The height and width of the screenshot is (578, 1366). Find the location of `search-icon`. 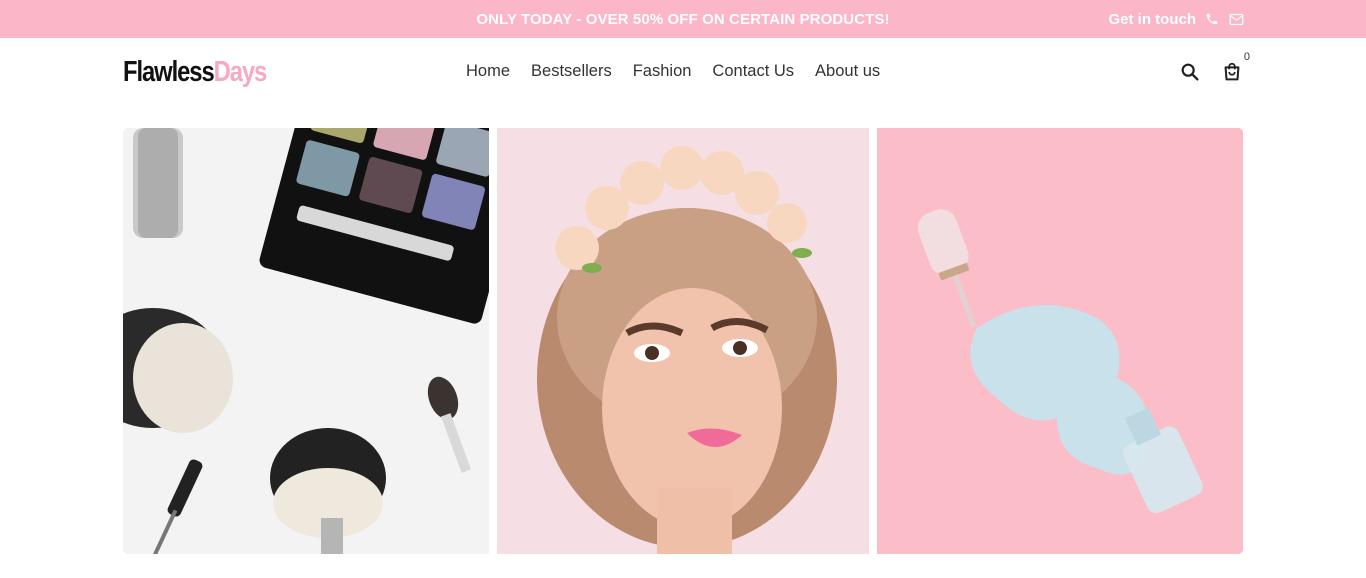

search-icon is located at coordinates (1190, 72).